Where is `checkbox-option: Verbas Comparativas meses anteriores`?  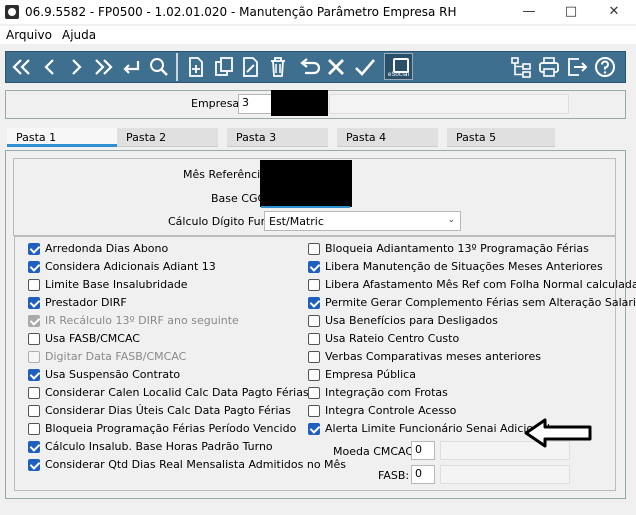 checkbox-option: Verbas Comparativas meses anteriores is located at coordinates (424, 356).